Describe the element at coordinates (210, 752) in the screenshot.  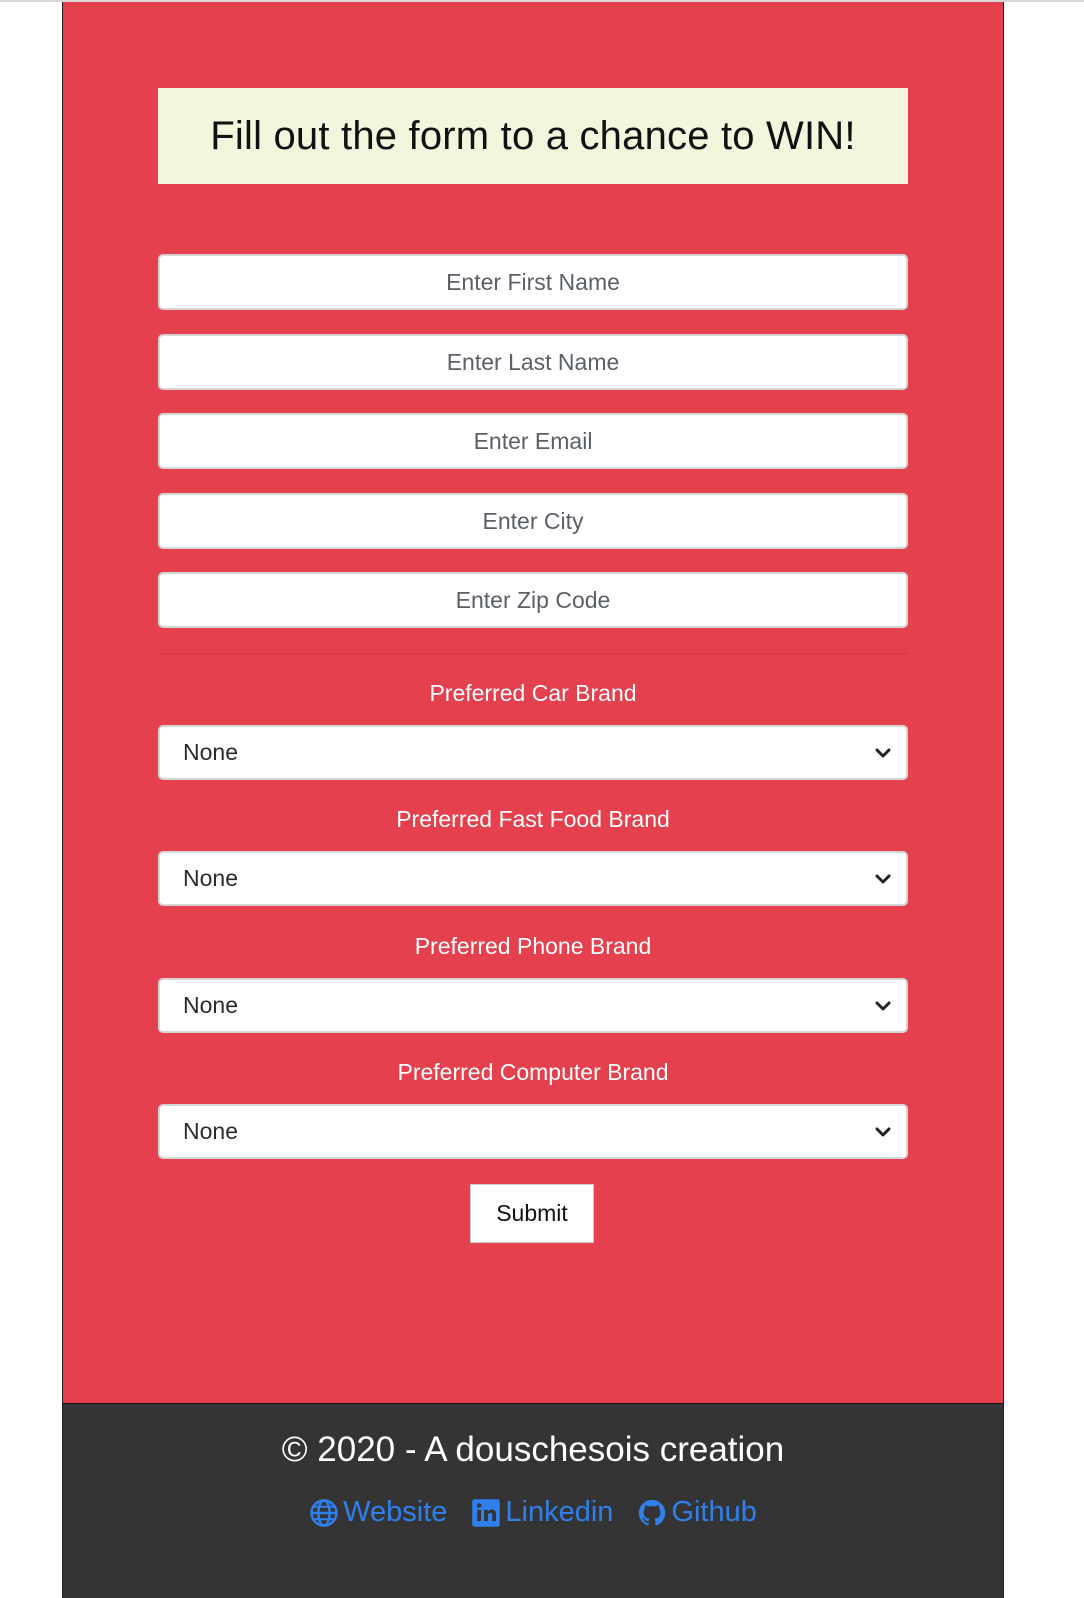
I see `car-brand-select-value: None` at that location.